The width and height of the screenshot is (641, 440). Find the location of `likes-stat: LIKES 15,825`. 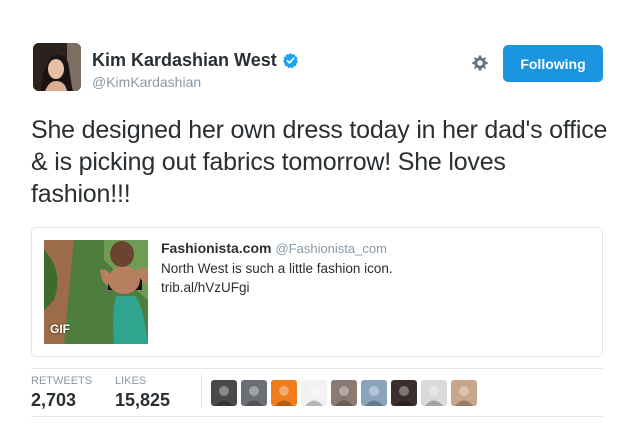

likes-stat: LIKES 15,825 is located at coordinates (142, 393).